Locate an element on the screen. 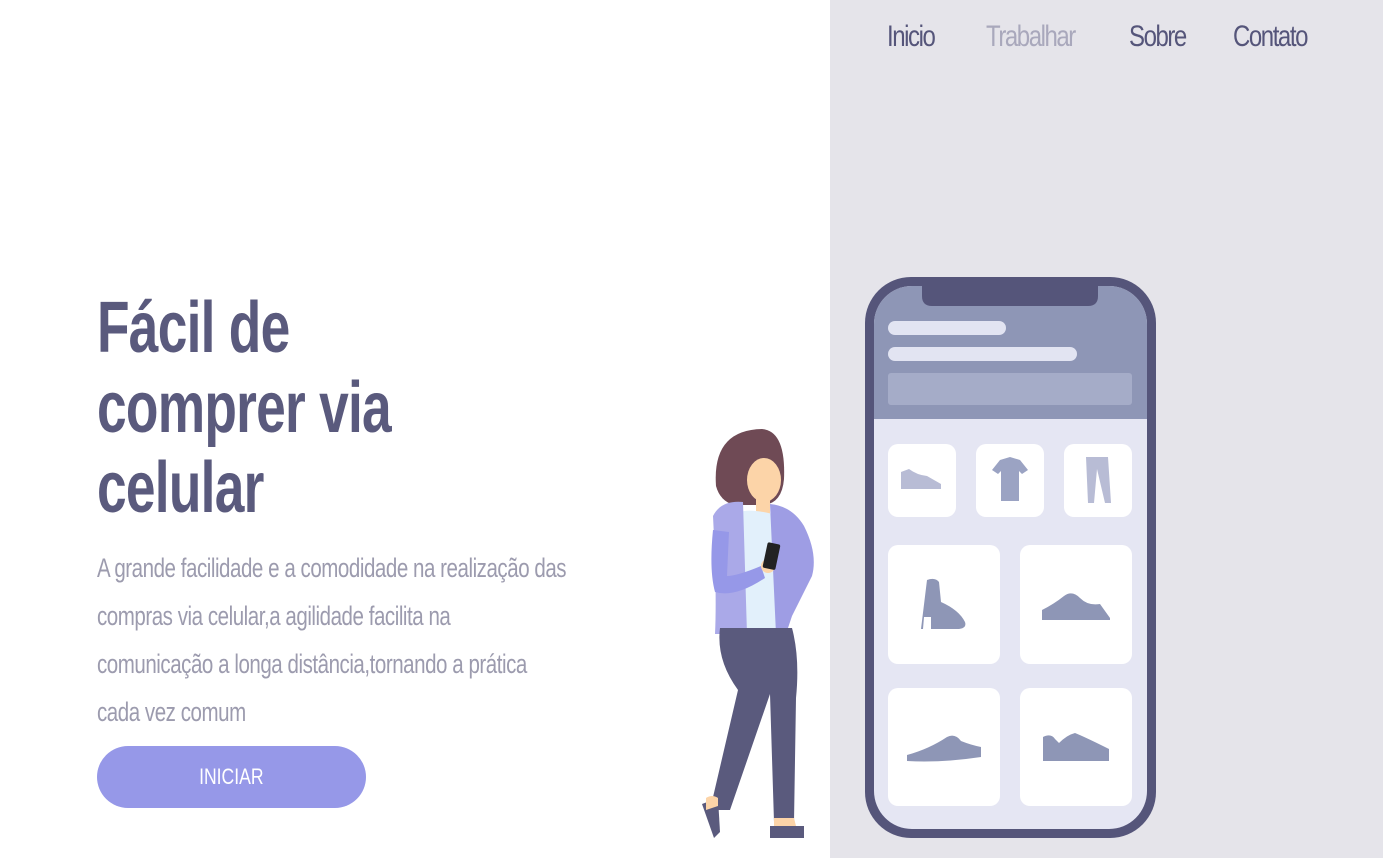 The height and width of the screenshot is (858, 1383). phone-illustration is located at coordinates (1010, 557).